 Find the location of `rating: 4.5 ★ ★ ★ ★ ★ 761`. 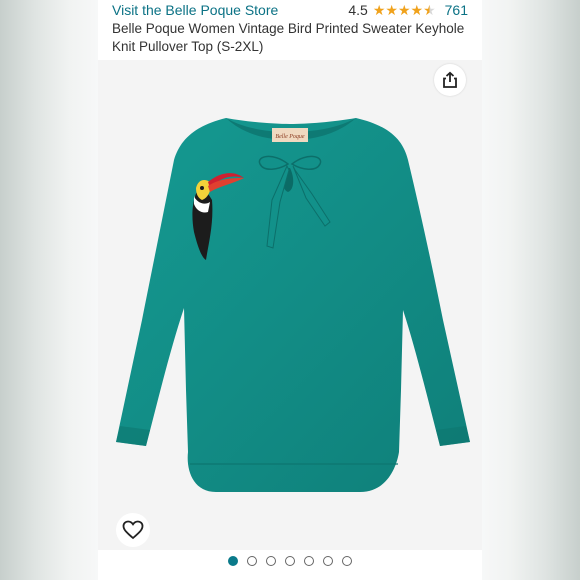

rating: 4.5 ★ ★ ★ ★ ★ 761 is located at coordinates (408, 10).